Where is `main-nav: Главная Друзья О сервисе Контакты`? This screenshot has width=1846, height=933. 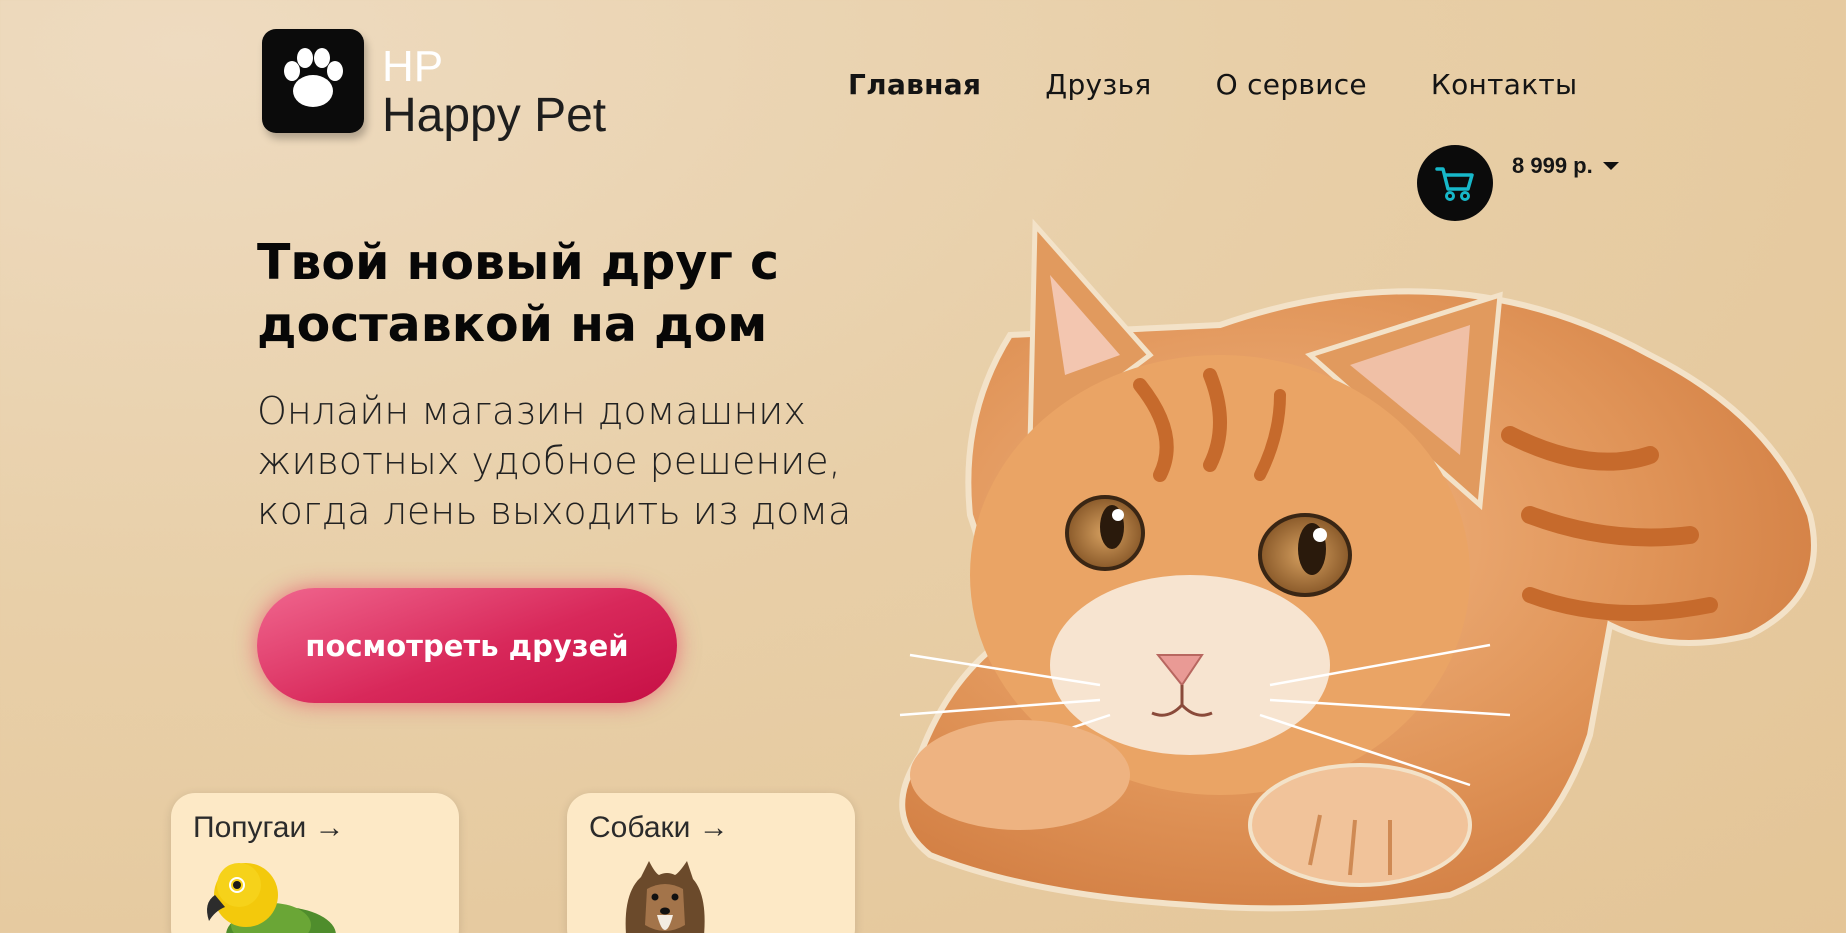 main-nav: Главная Друзья О сервисе Контакты is located at coordinates (1212, 84).